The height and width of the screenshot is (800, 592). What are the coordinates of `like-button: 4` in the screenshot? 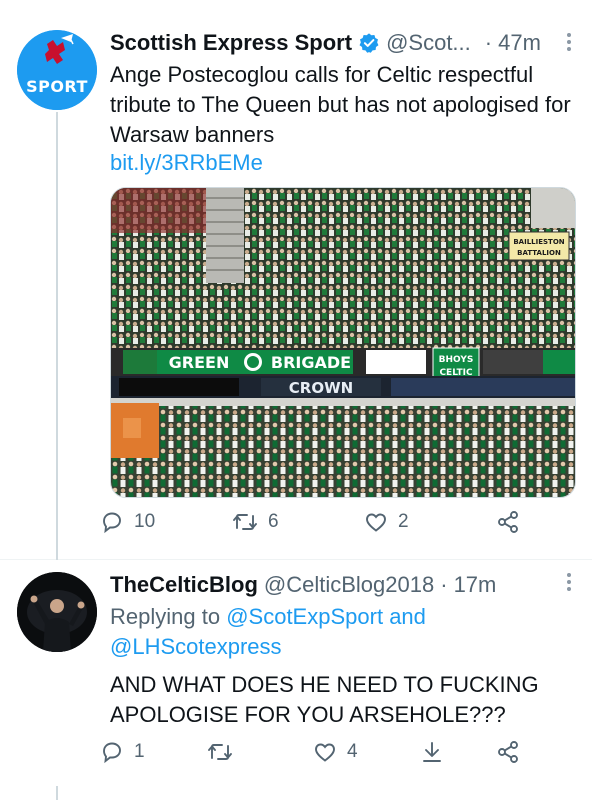 It's located at (358, 752).